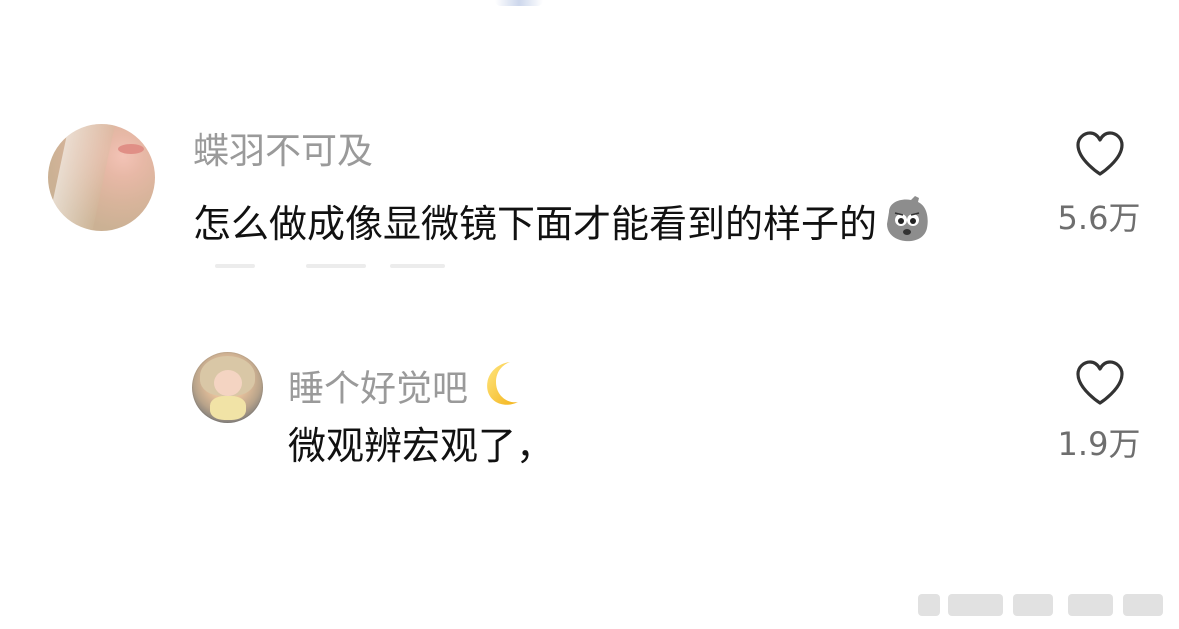  I want to click on avatar-hair-shape, so click(82, 177).